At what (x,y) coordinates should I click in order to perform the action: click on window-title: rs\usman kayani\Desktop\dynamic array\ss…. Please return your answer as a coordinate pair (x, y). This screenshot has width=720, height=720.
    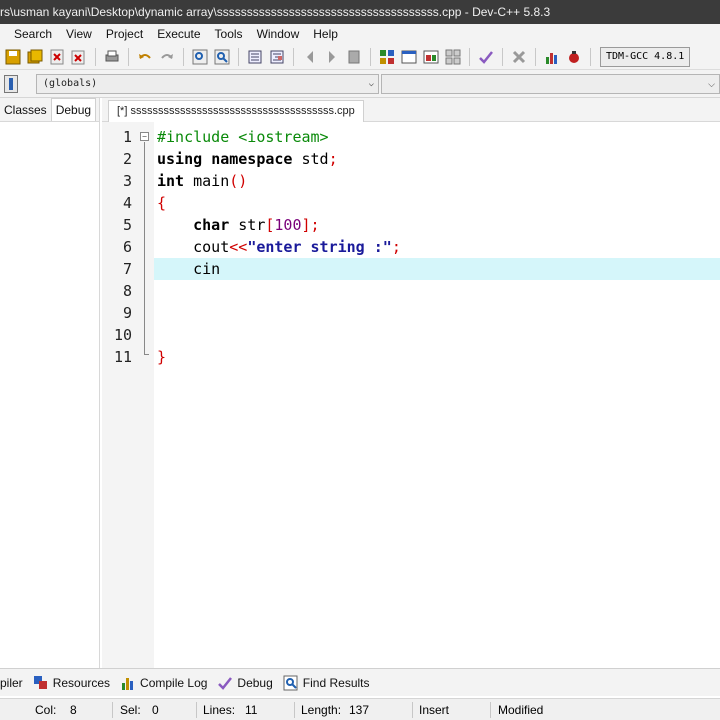
    Looking at the image, I should click on (360, 12).